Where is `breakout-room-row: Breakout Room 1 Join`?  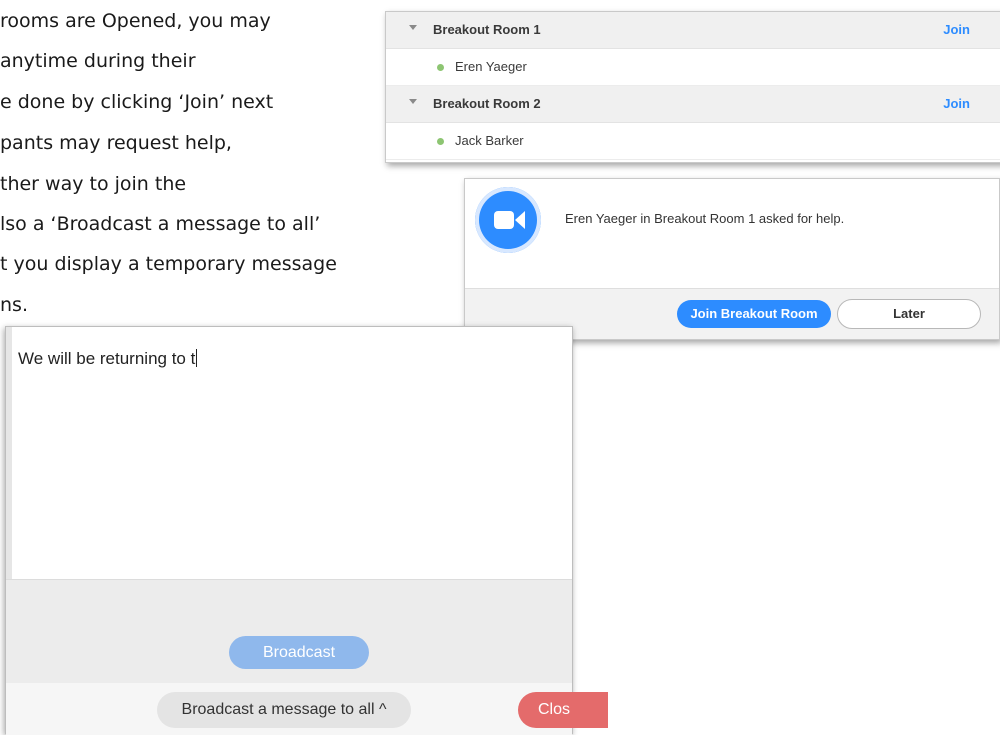
breakout-room-row: Breakout Room 1 Join is located at coordinates (693, 30).